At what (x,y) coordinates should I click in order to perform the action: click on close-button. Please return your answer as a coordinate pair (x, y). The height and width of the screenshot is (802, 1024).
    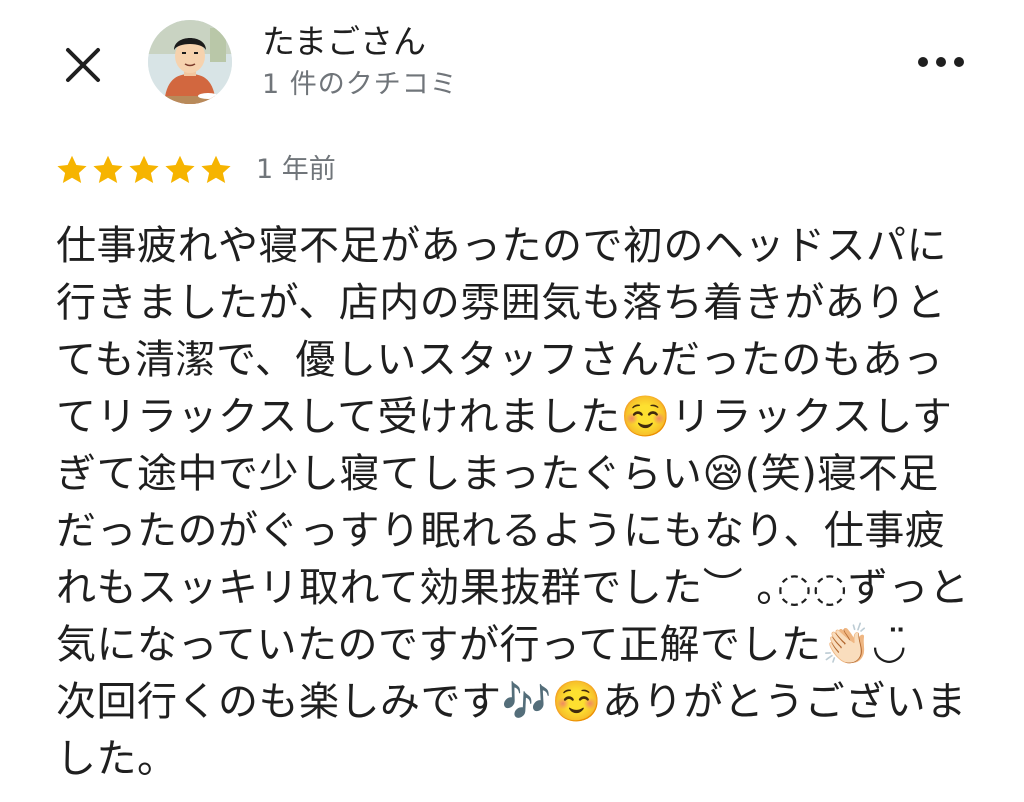
    Looking at the image, I should click on (83, 65).